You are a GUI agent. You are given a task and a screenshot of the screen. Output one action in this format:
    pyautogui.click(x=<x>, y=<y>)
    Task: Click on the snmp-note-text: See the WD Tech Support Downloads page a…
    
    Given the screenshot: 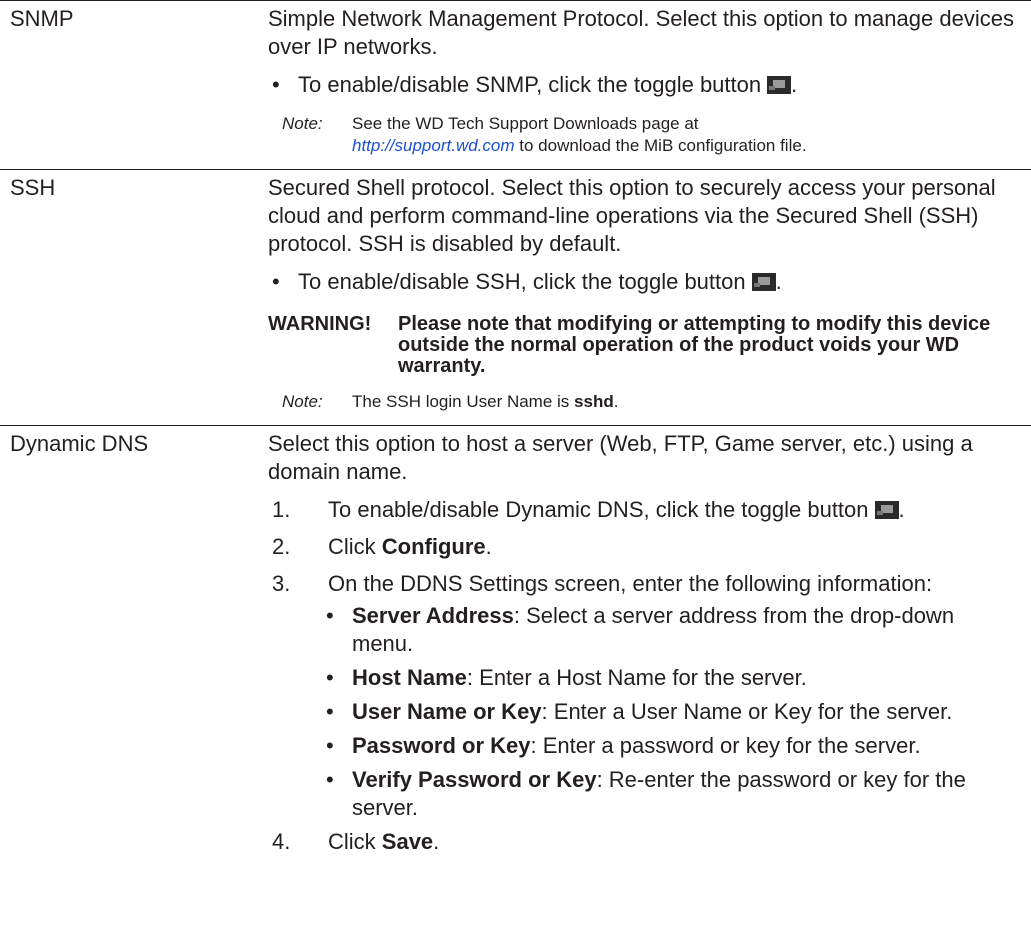 What is the action you would take?
    pyautogui.click(x=579, y=134)
    